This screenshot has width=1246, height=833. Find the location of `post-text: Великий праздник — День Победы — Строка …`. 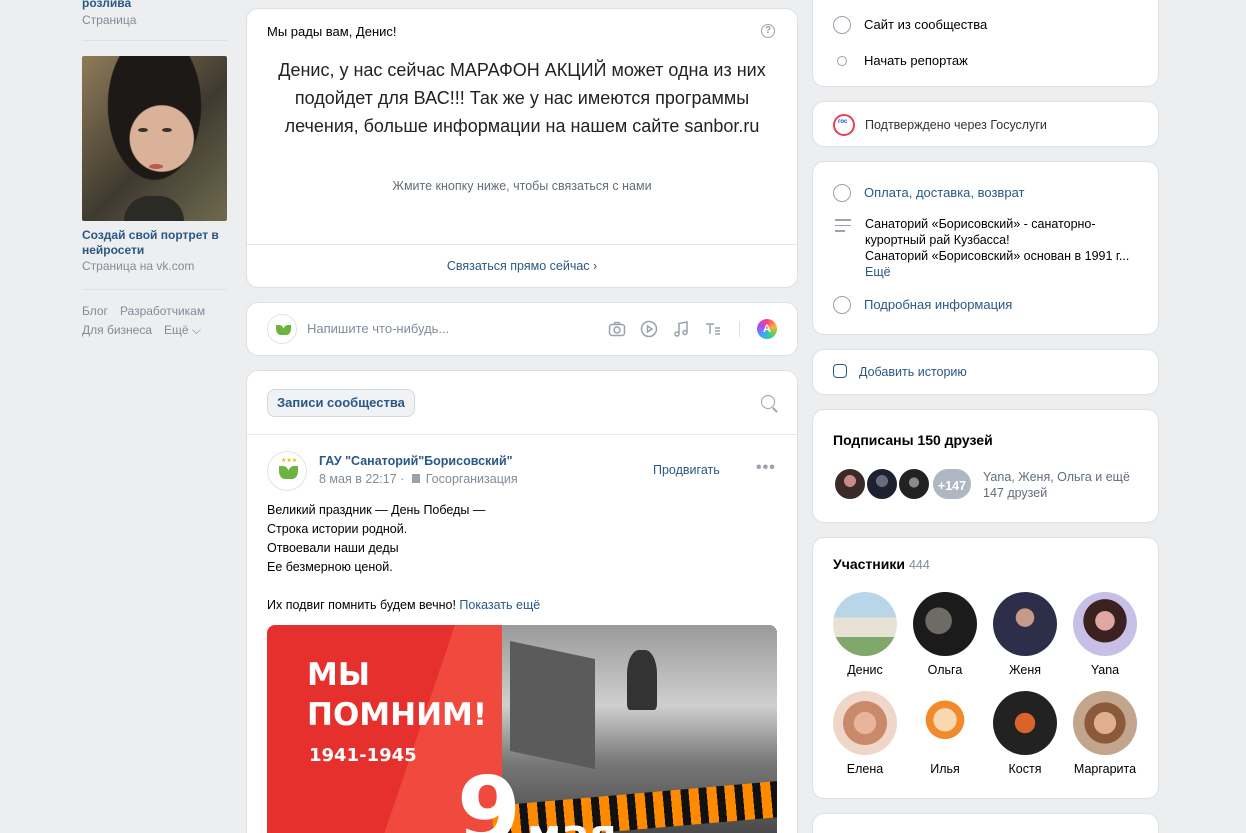

post-text: Великий праздник — День Победы — Строка … is located at coordinates (403, 558).